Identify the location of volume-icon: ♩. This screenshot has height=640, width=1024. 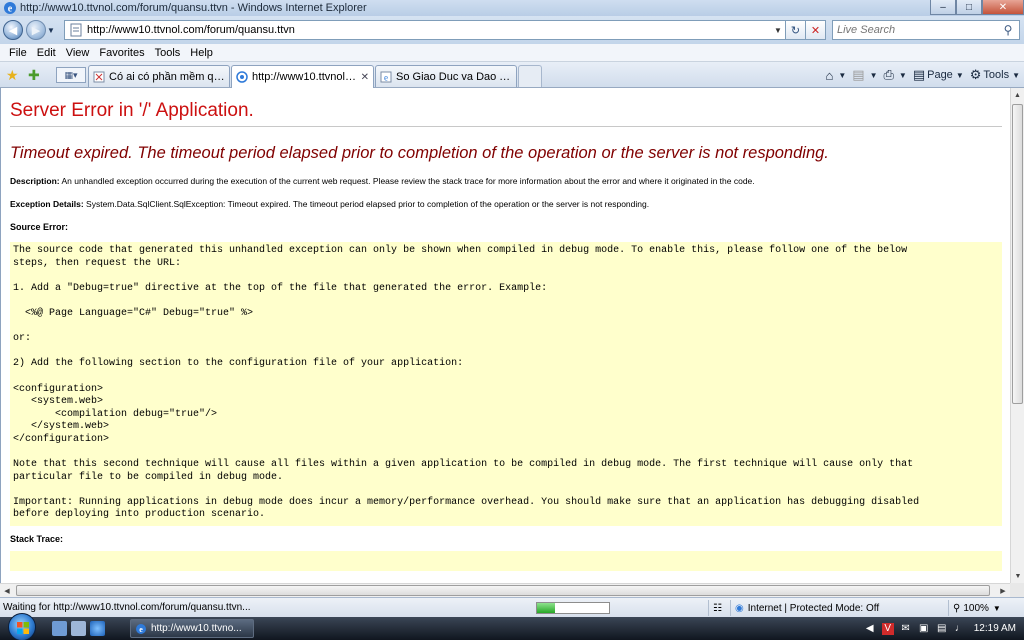
(960, 629).